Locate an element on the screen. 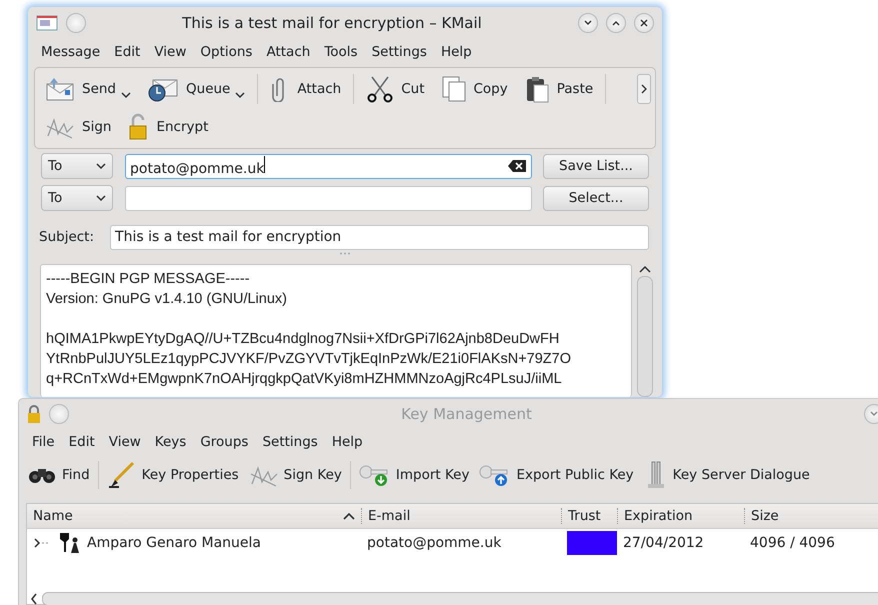 This screenshot has height=605, width=878. message-line: -----BEGIN PGP MESSAGE----- is located at coordinates (148, 279).